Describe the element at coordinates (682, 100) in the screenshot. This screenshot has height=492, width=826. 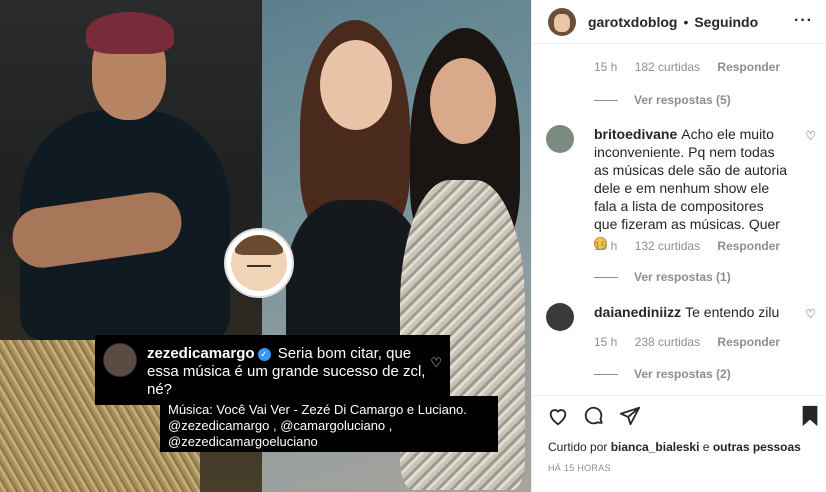
I see `view-replies-label: Ver respostas (5)` at that location.